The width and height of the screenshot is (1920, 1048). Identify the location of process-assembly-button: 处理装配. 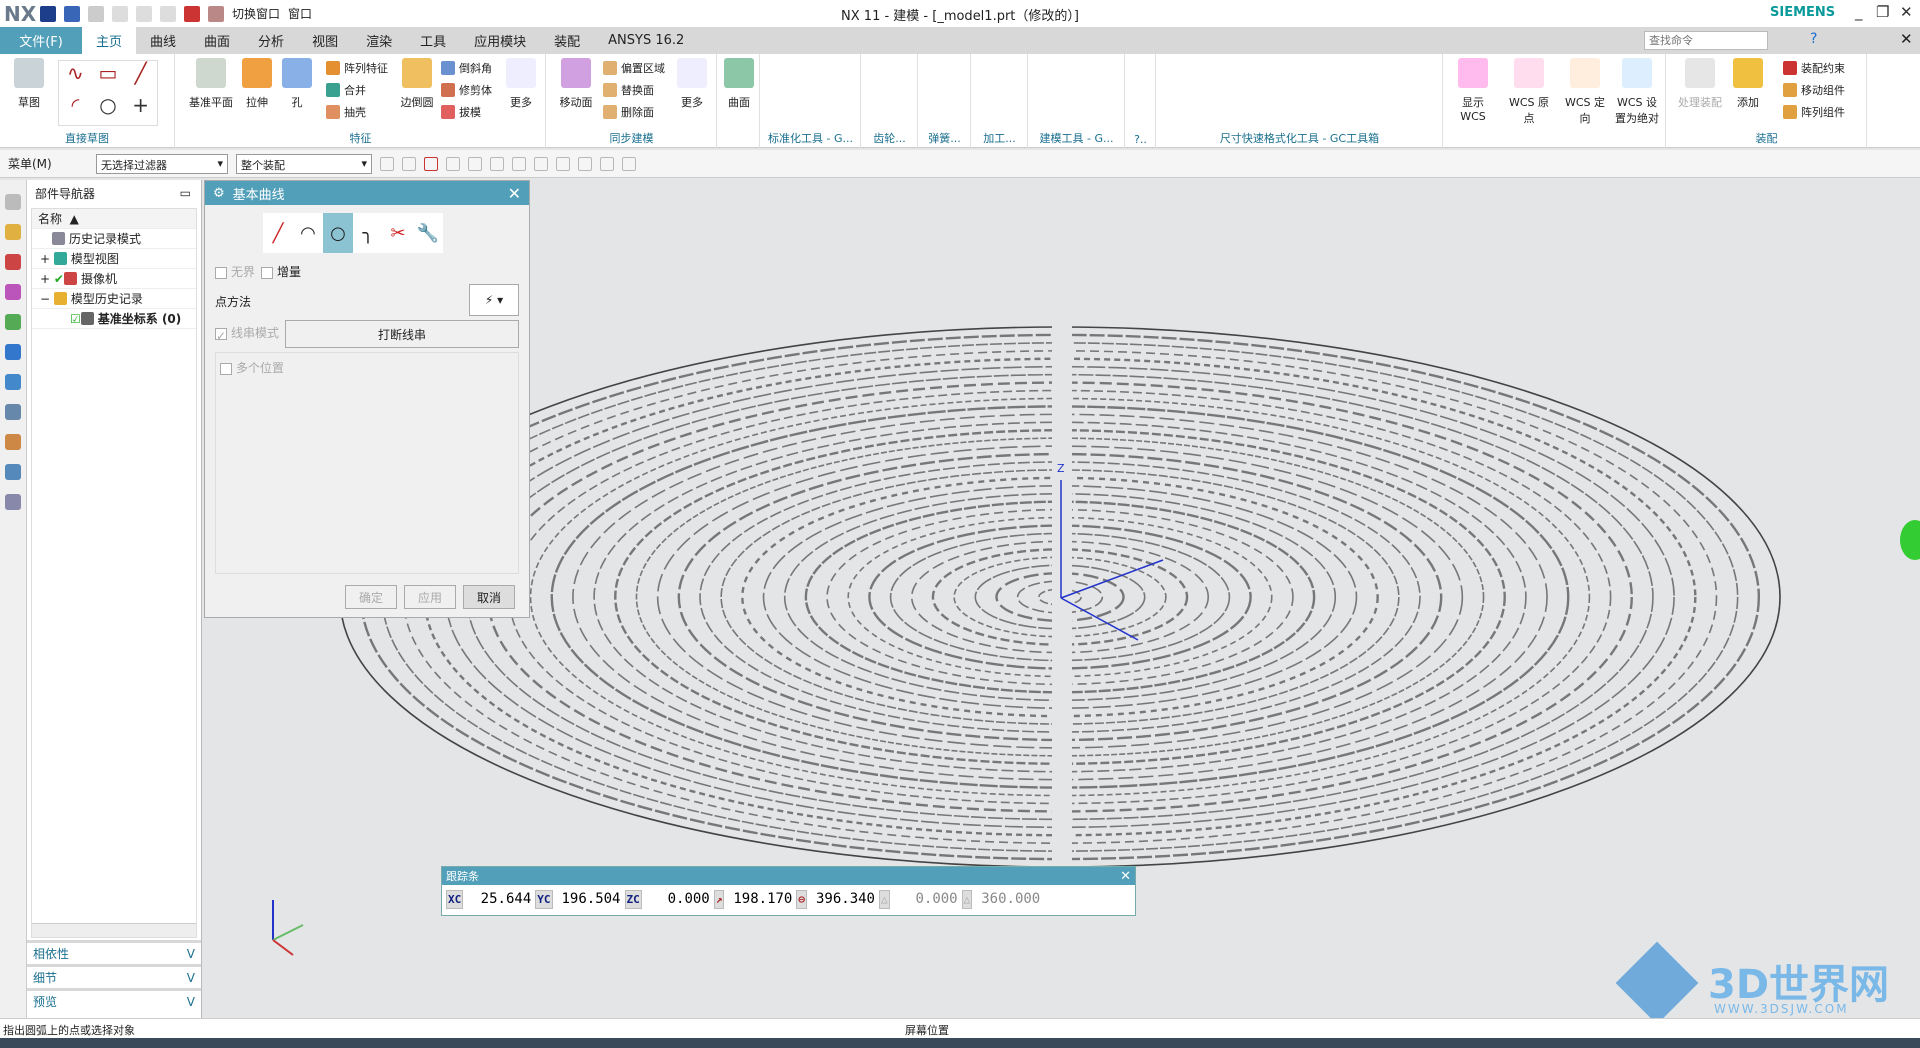
(1700, 84).